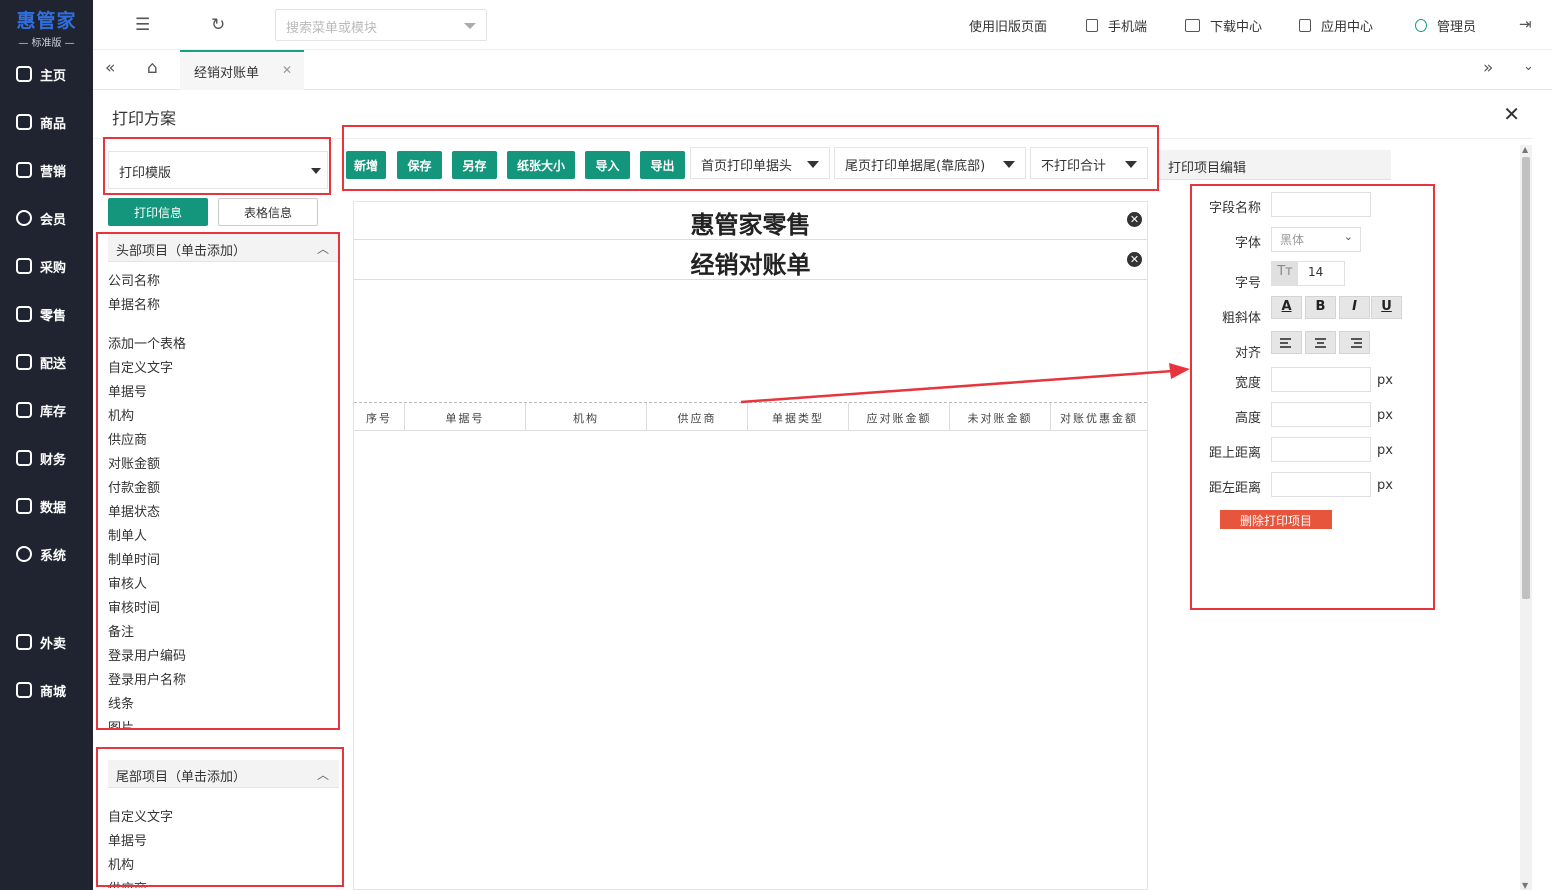  I want to click on underline-button: U, so click(1386, 307).